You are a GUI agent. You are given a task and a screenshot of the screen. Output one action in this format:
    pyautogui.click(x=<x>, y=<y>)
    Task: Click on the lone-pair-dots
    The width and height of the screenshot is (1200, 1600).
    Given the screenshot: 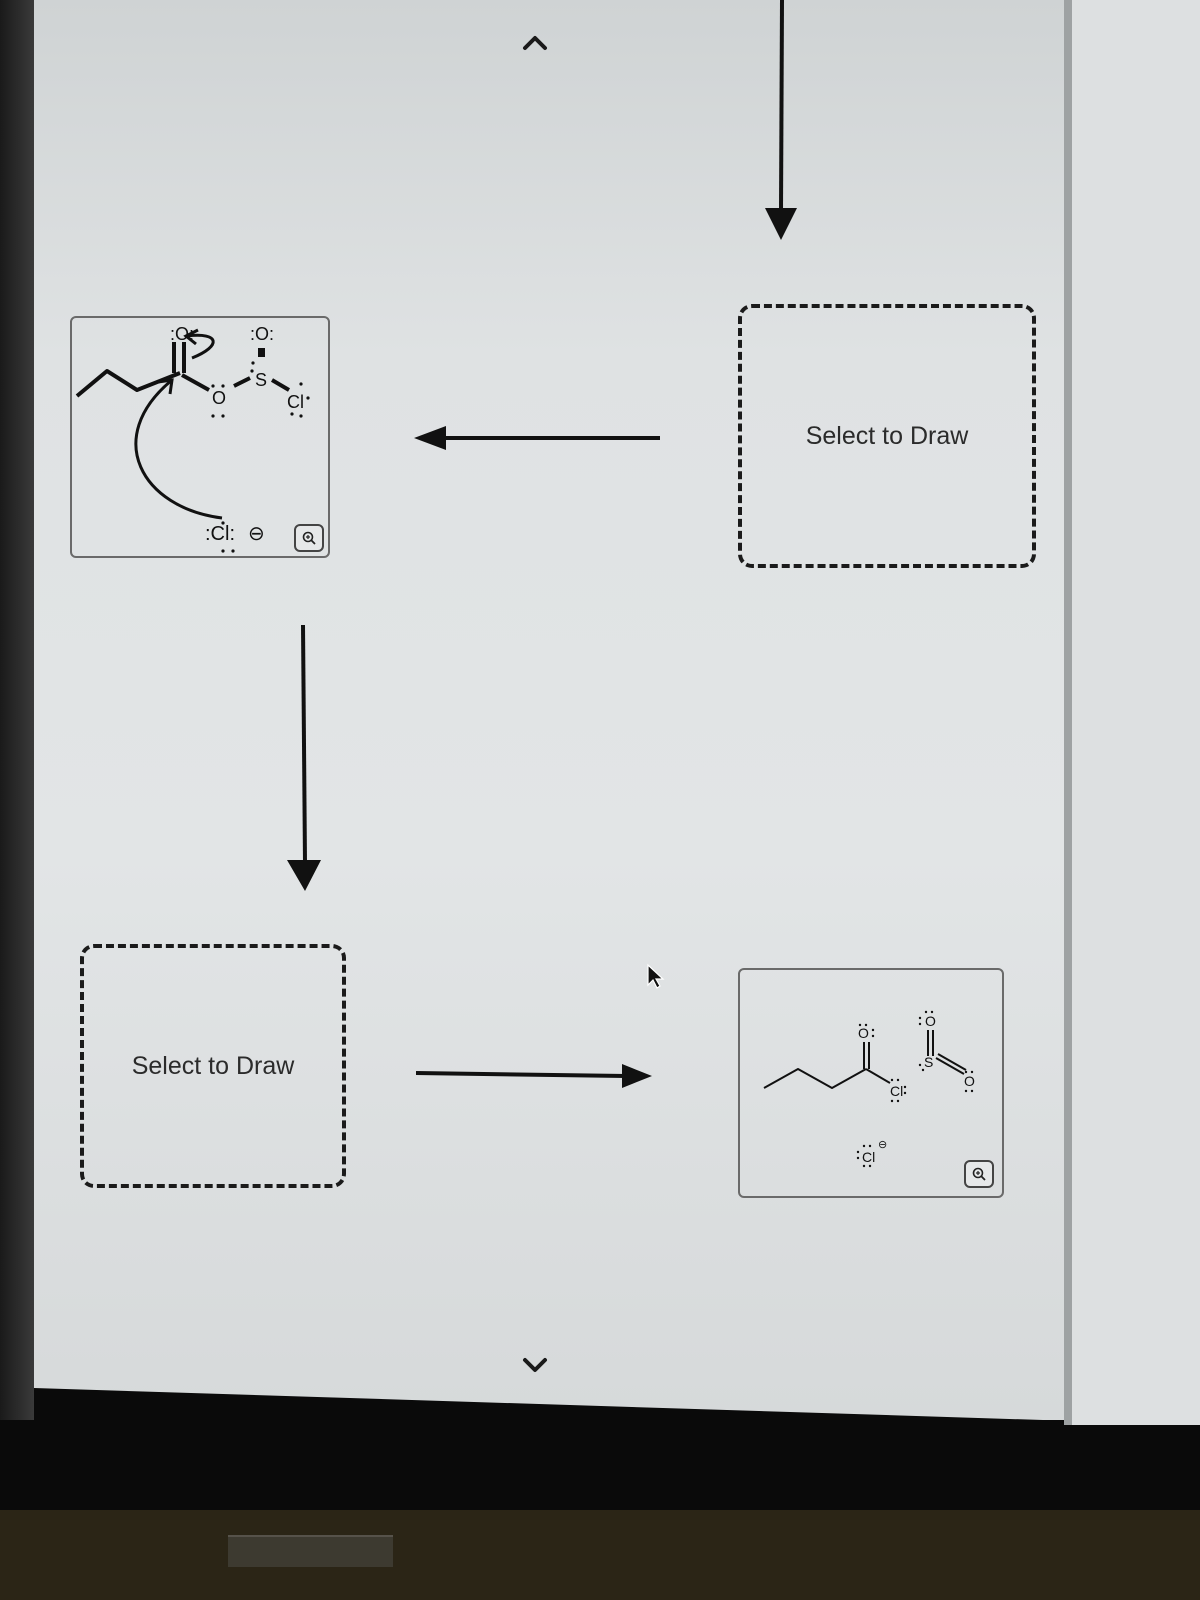 What is the action you would take?
    pyautogui.click(x=915, y=1089)
    